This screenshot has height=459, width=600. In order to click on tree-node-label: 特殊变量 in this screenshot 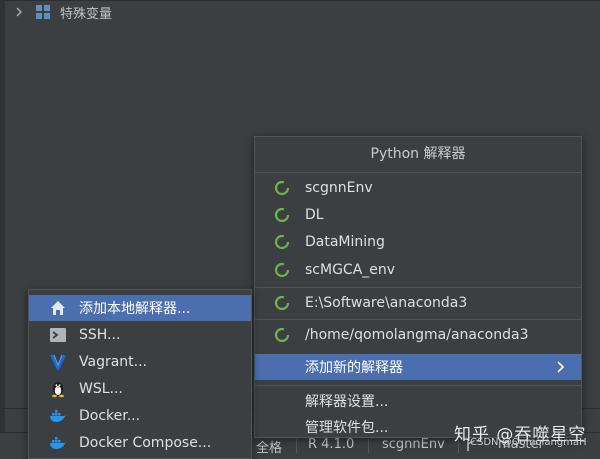, I will do `click(86, 14)`.